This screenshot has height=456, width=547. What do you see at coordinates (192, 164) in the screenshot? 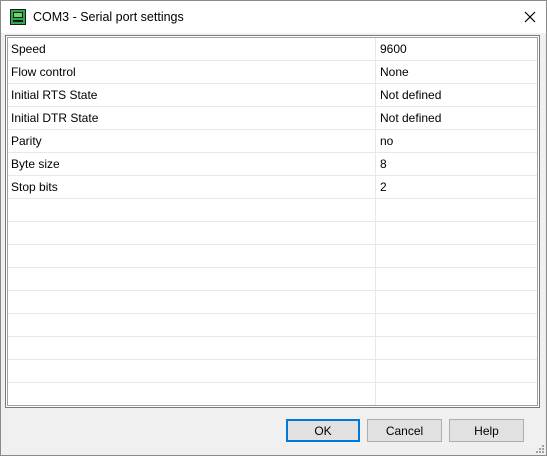
I see `setting-name-cell: Byte size` at bounding box center [192, 164].